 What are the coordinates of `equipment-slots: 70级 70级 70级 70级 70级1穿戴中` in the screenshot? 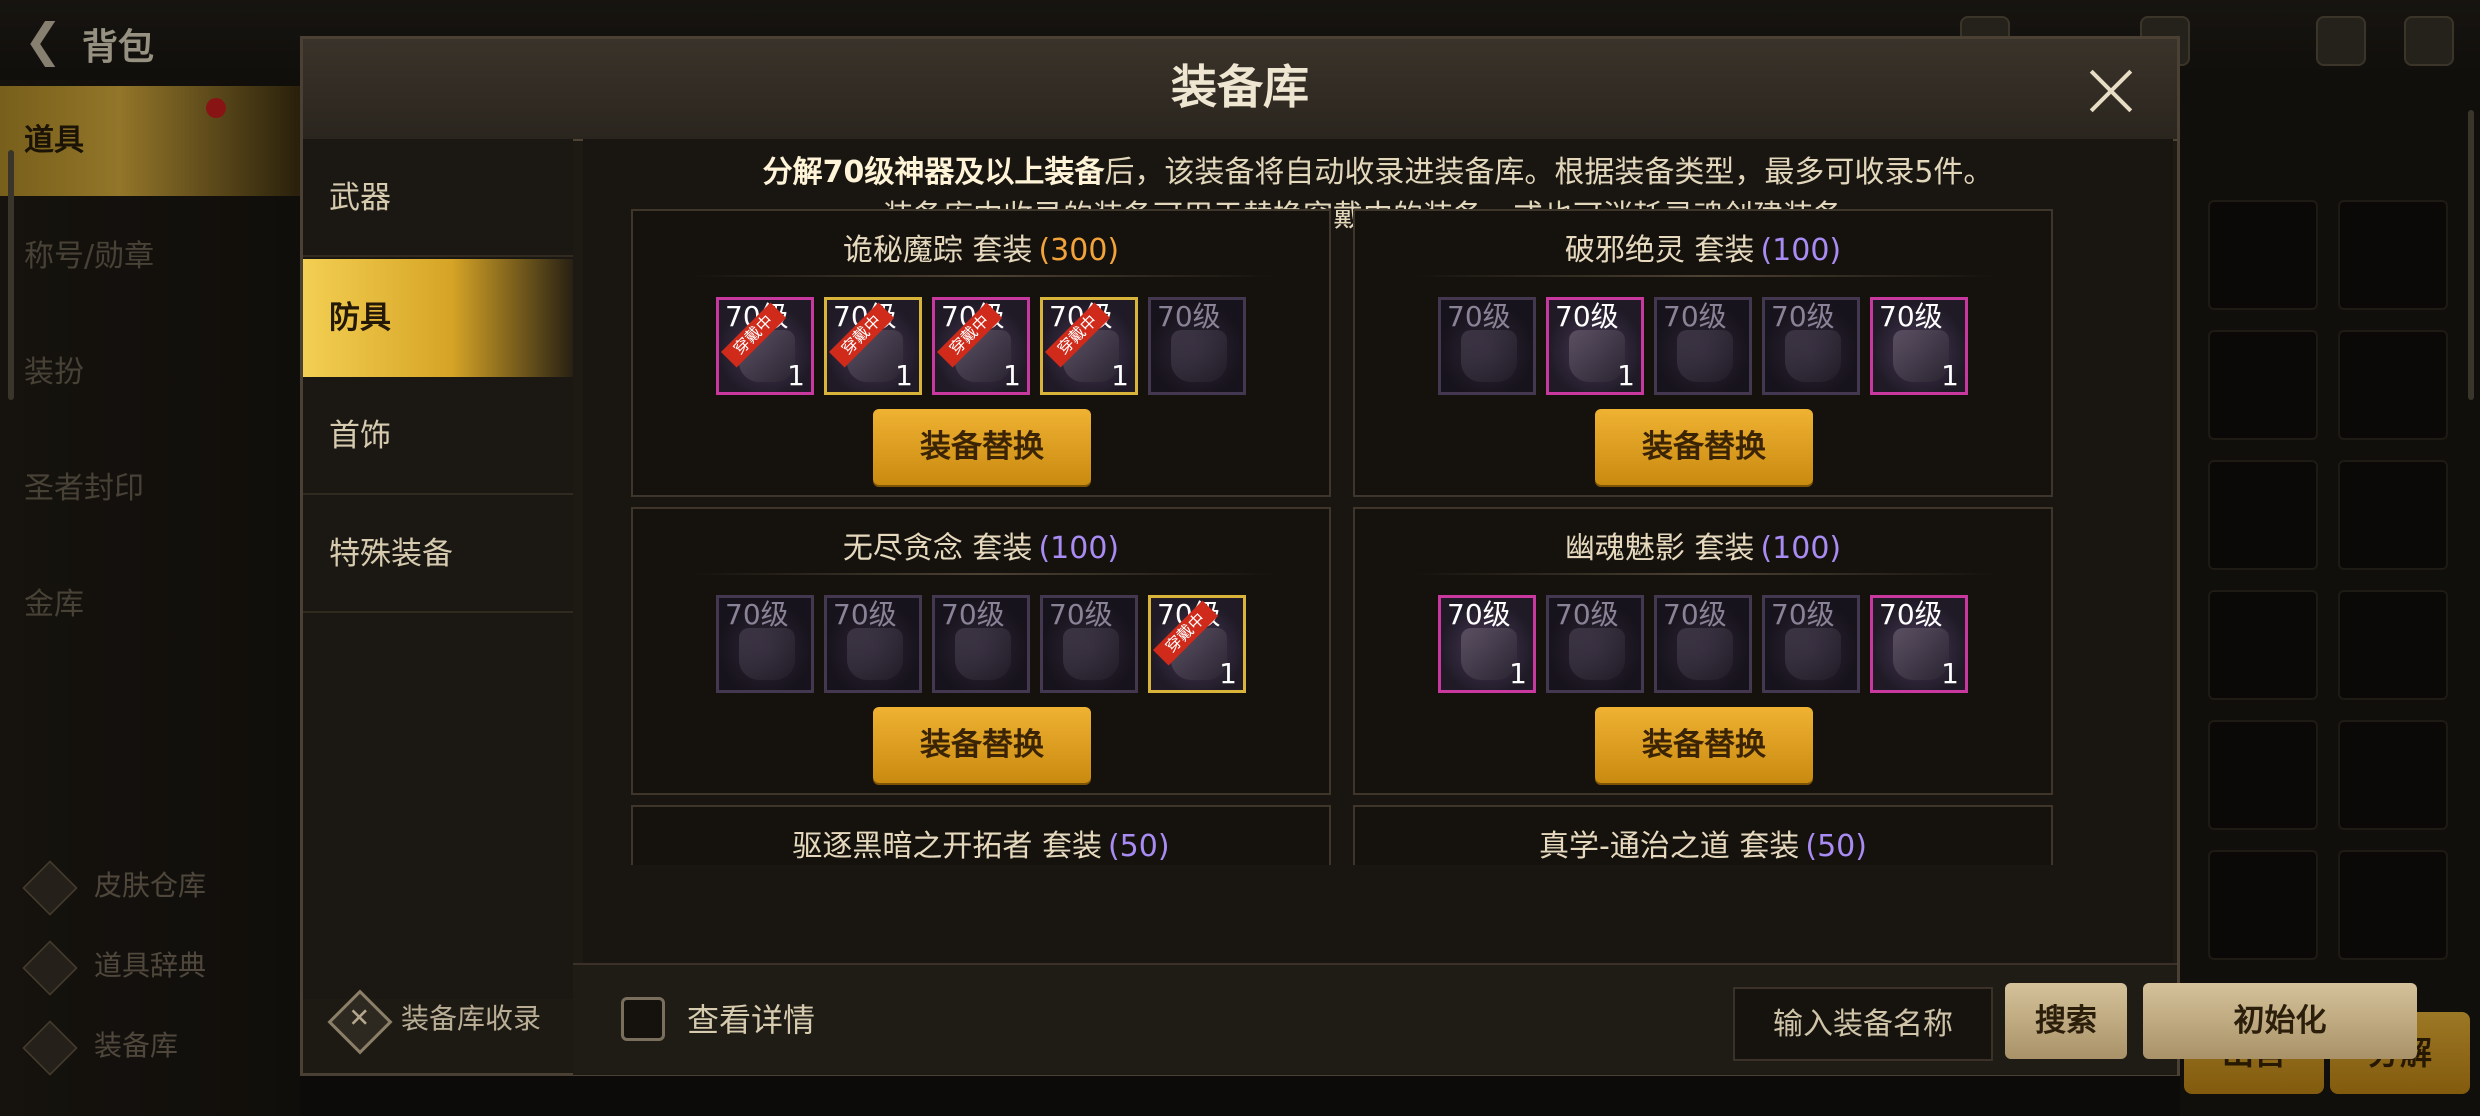 It's located at (981, 644).